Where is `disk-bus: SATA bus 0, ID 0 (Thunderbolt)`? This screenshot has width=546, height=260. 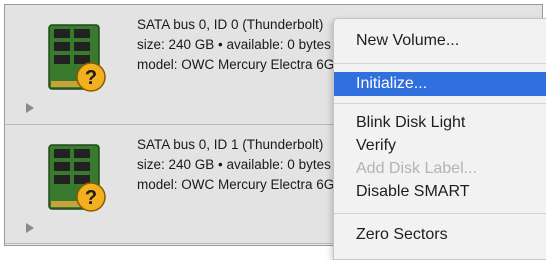 disk-bus: SATA bus 0, ID 0 (Thunderbolt) is located at coordinates (230, 24).